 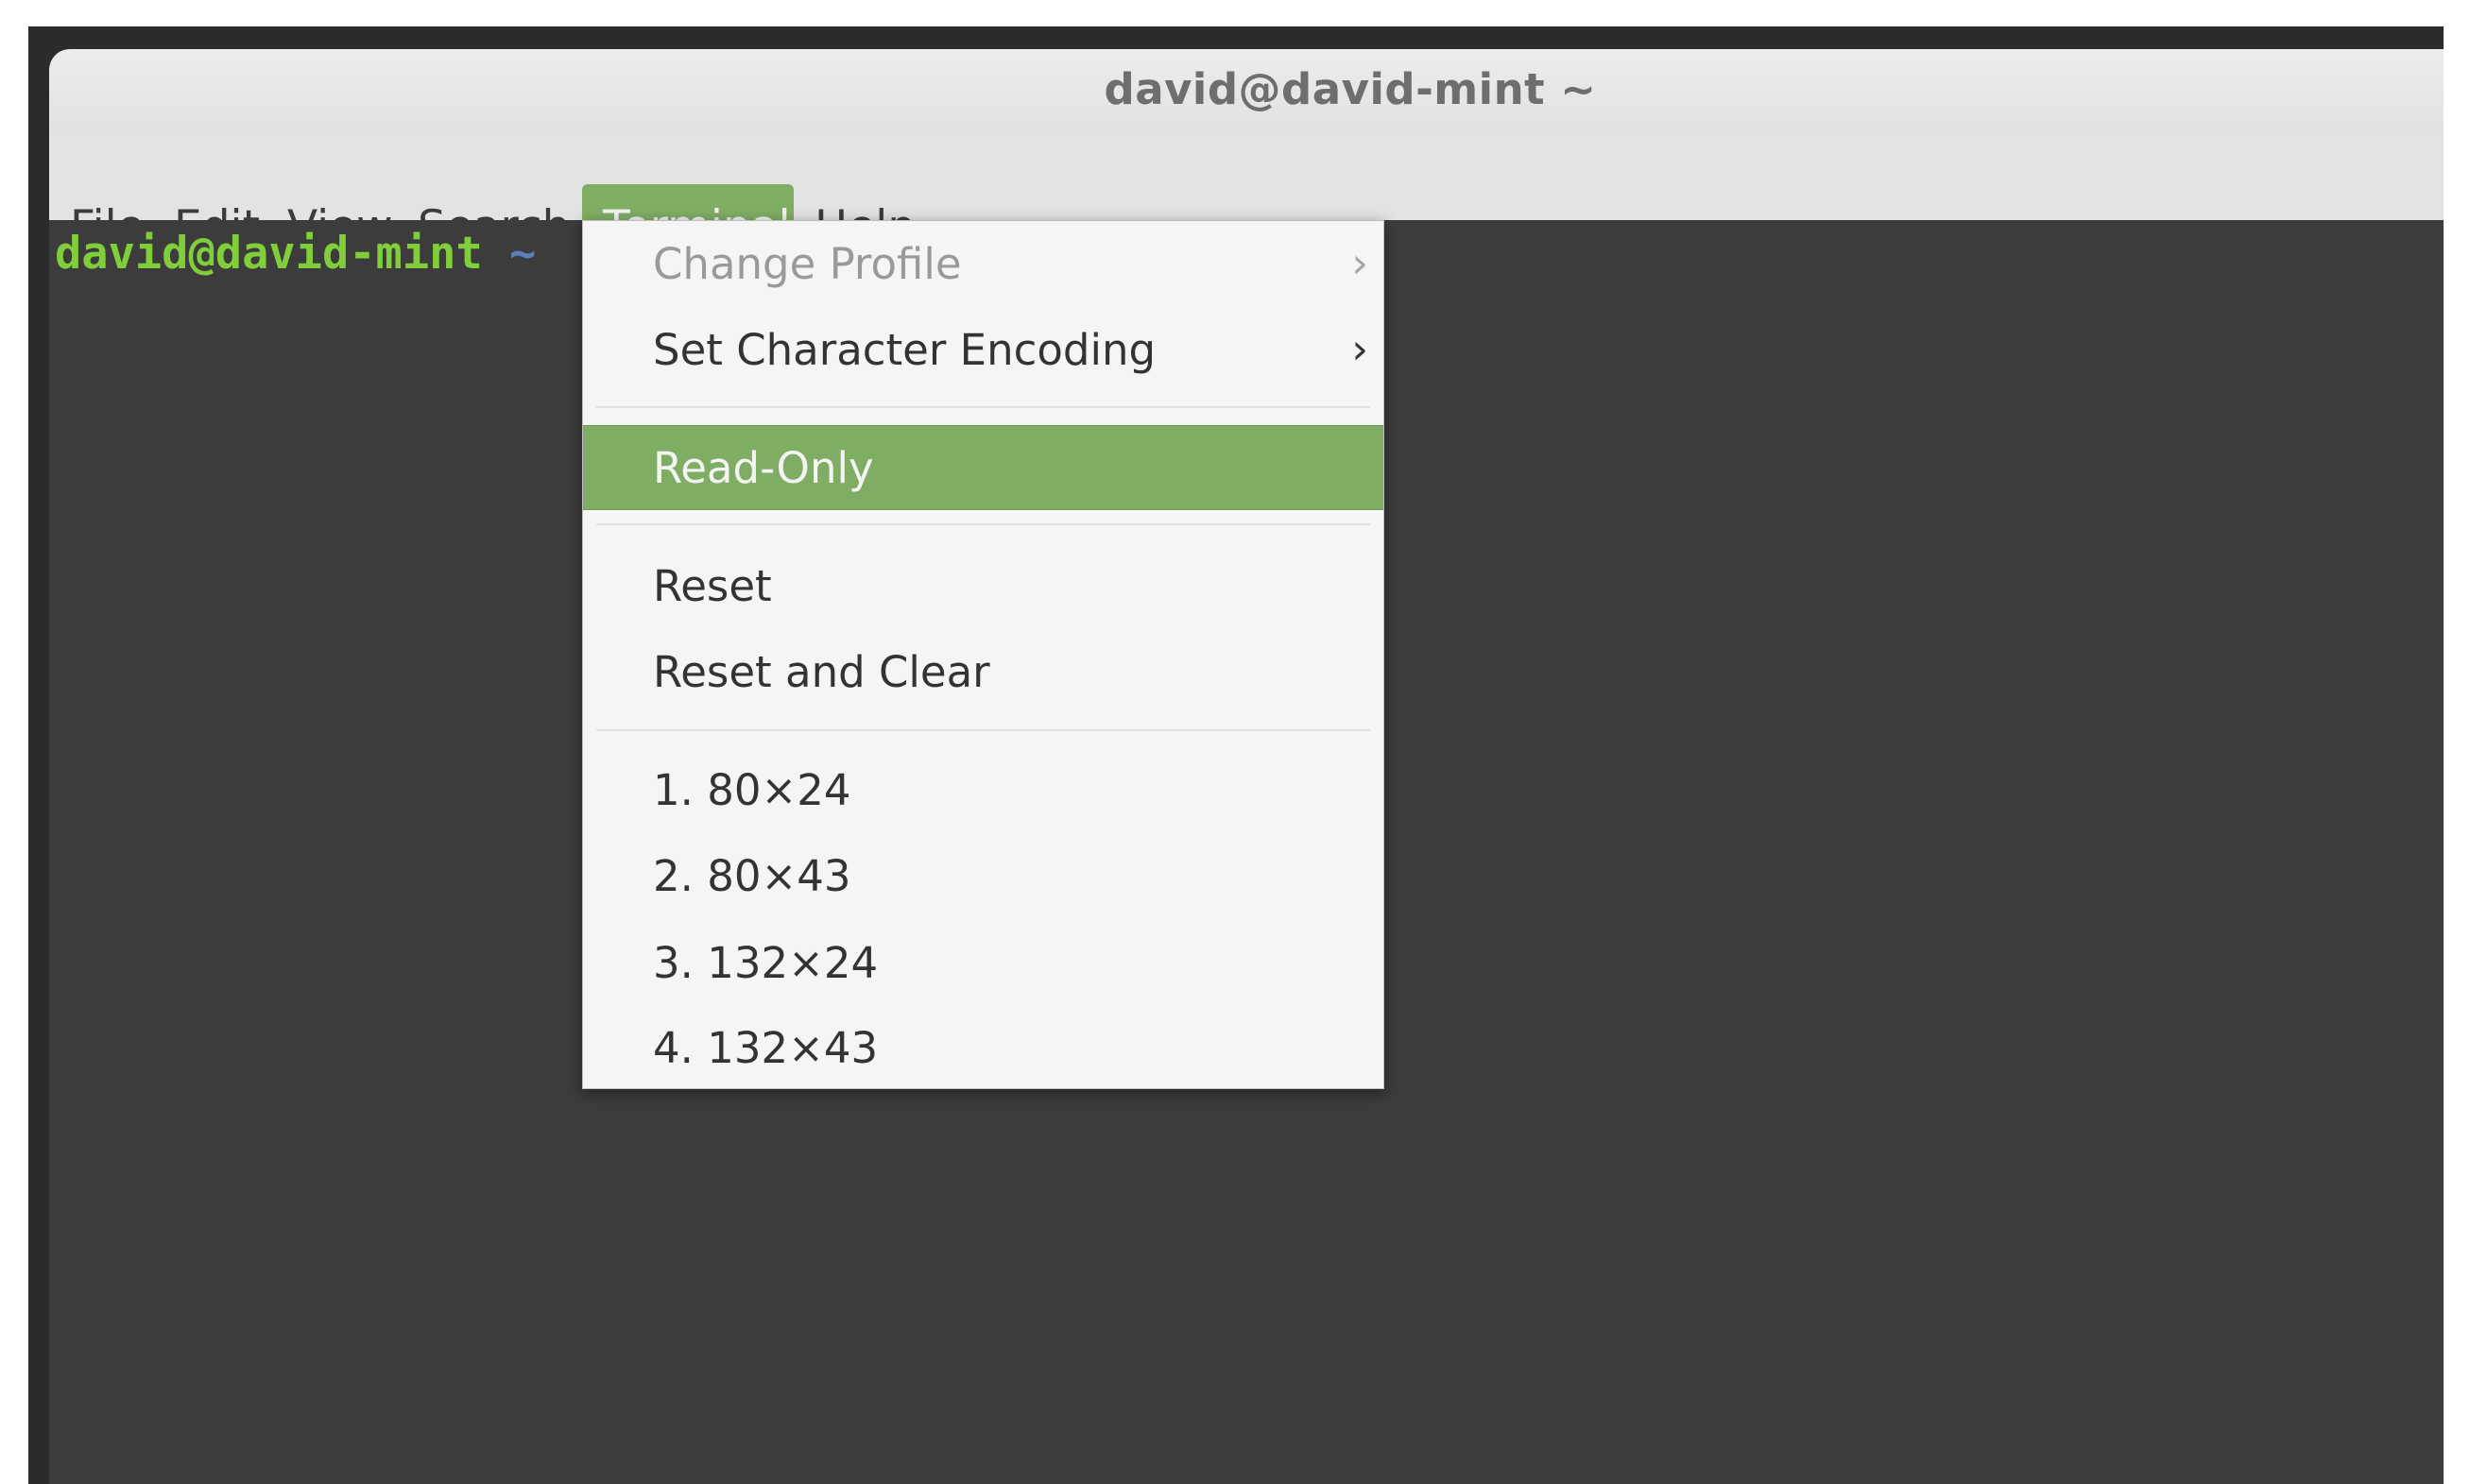 I want to click on title-bar: david@david-mint ~, so click(x=1246, y=89).